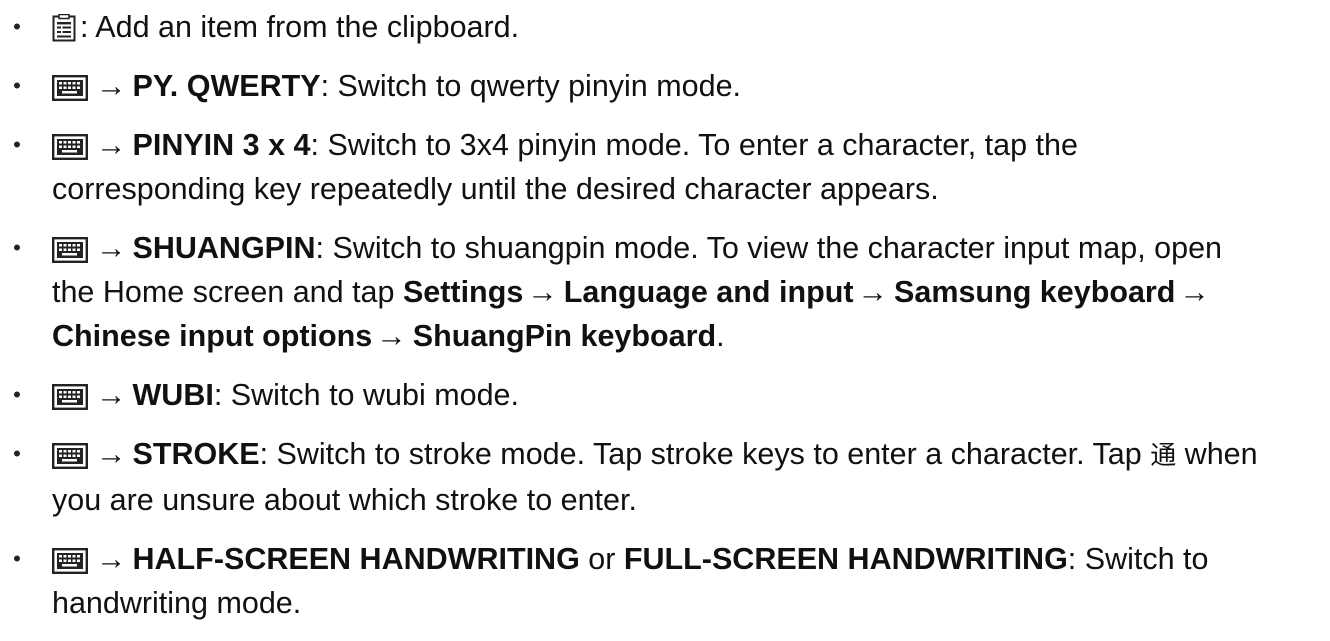 Image resolution: width=1330 pixels, height=641 pixels. I want to click on mode-name: PINYIN 3 x 4, so click(221, 145).